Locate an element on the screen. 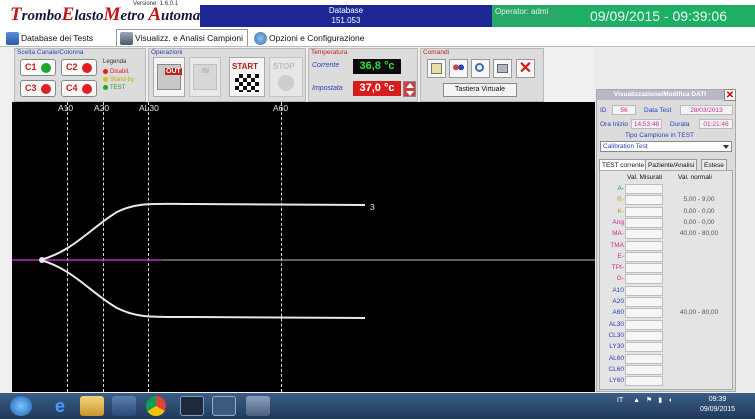 This screenshot has width=755, height=419. legend-disabled-label: Disabil. is located at coordinates (120, 72).